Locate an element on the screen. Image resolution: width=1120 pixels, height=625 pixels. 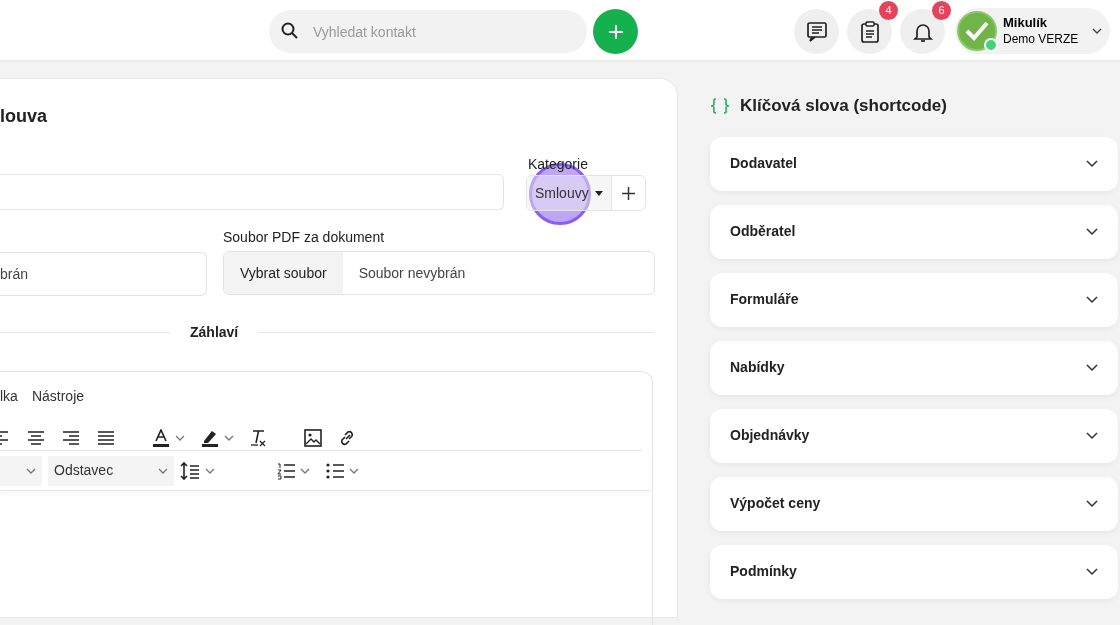
clear-format-icon is located at coordinates (258, 437).